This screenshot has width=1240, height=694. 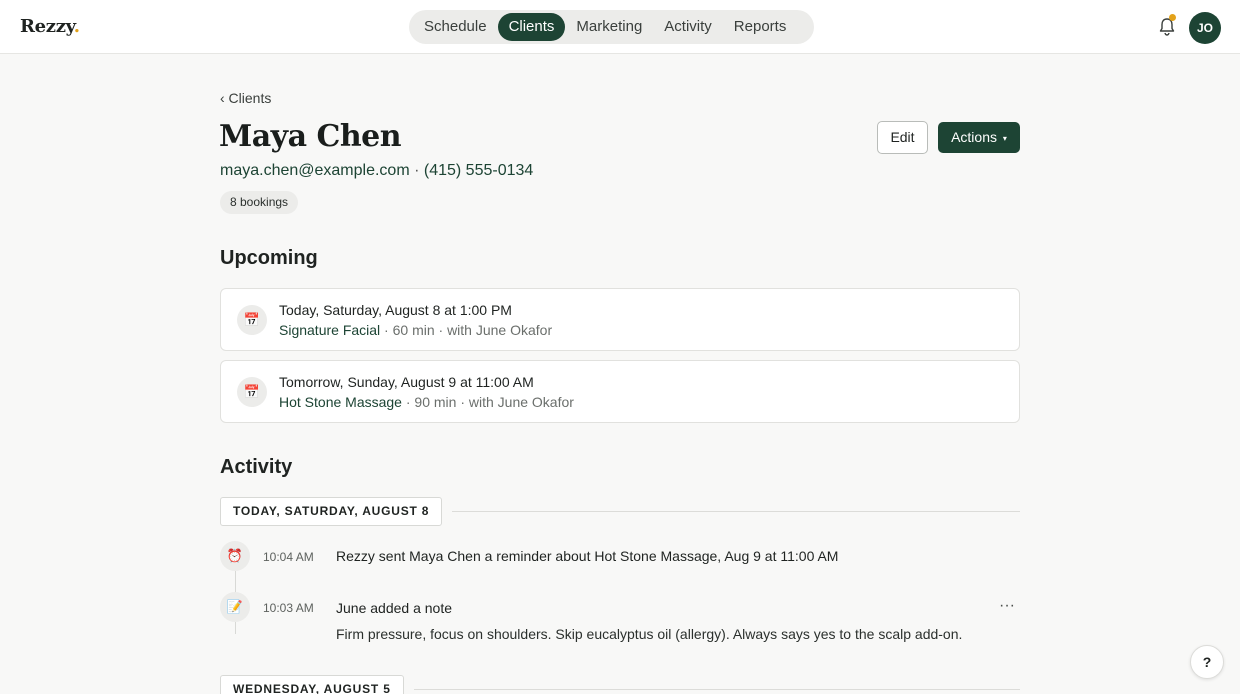 What do you see at coordinates (235, 556) in the screenshot?
I see `alarm-clock-icon: ⏰` at bounding box center [235, 556].